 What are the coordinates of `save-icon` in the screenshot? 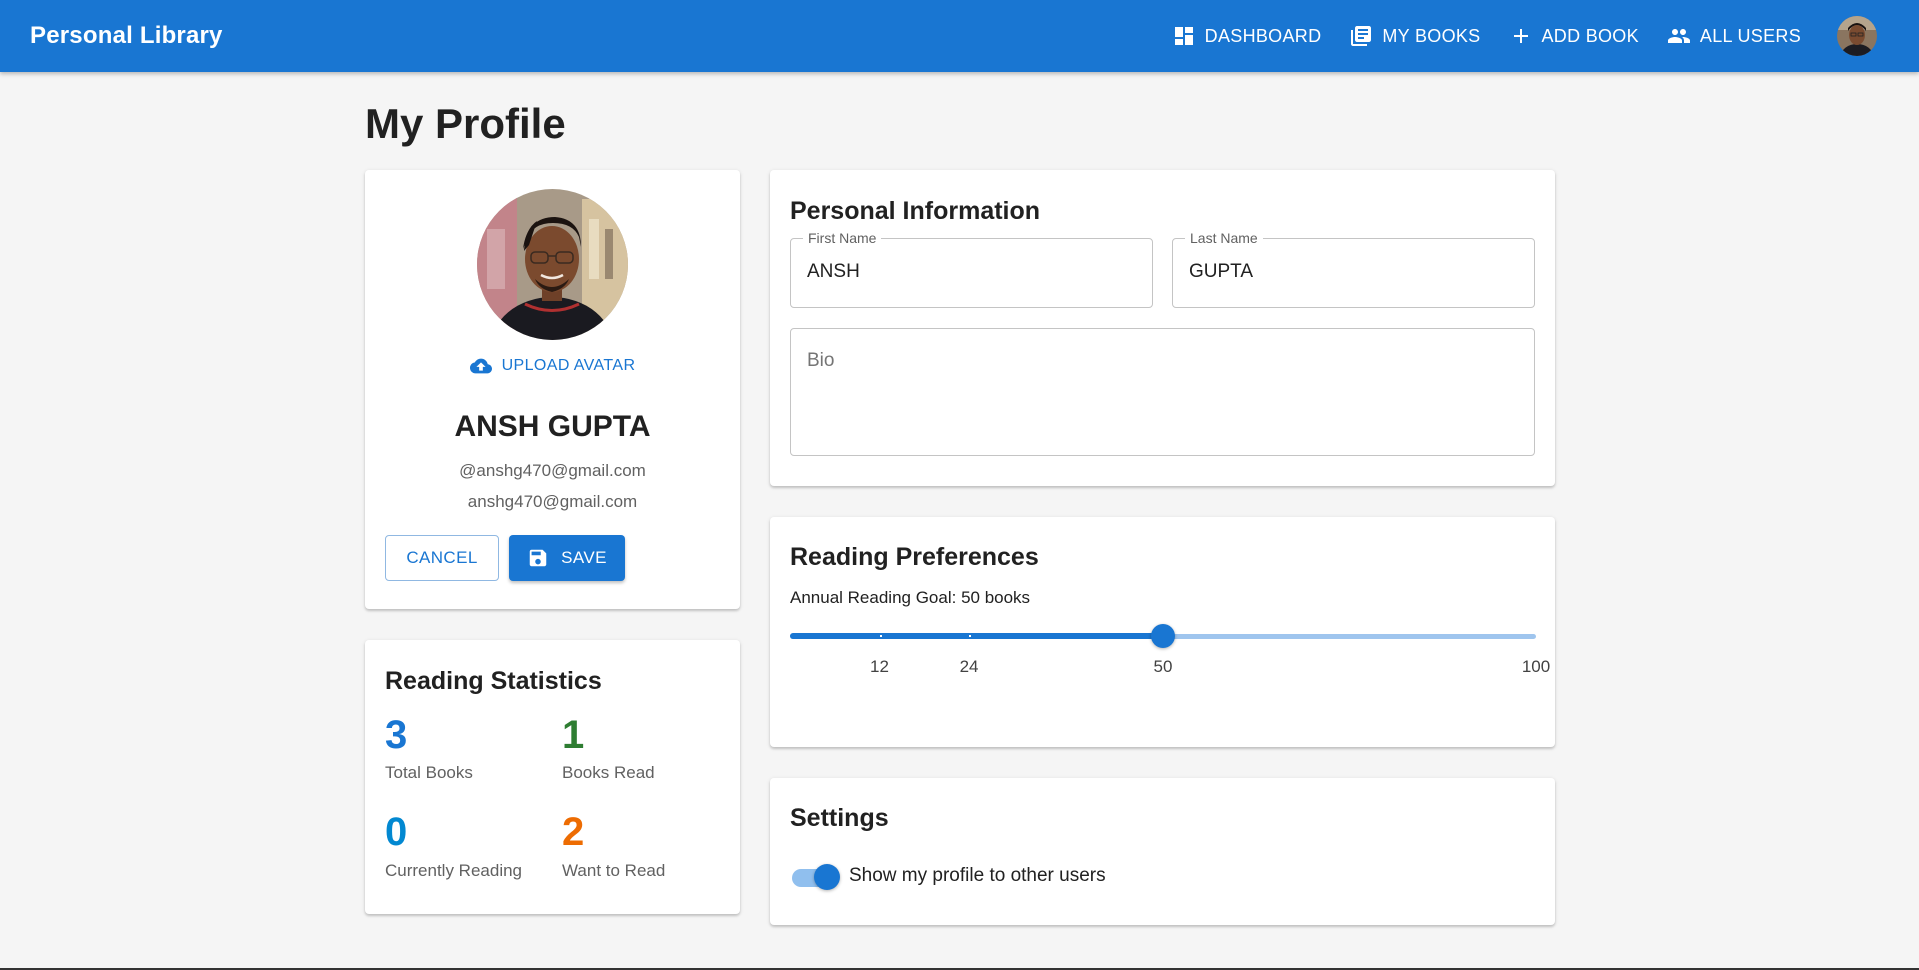 It's located at (538, 558).